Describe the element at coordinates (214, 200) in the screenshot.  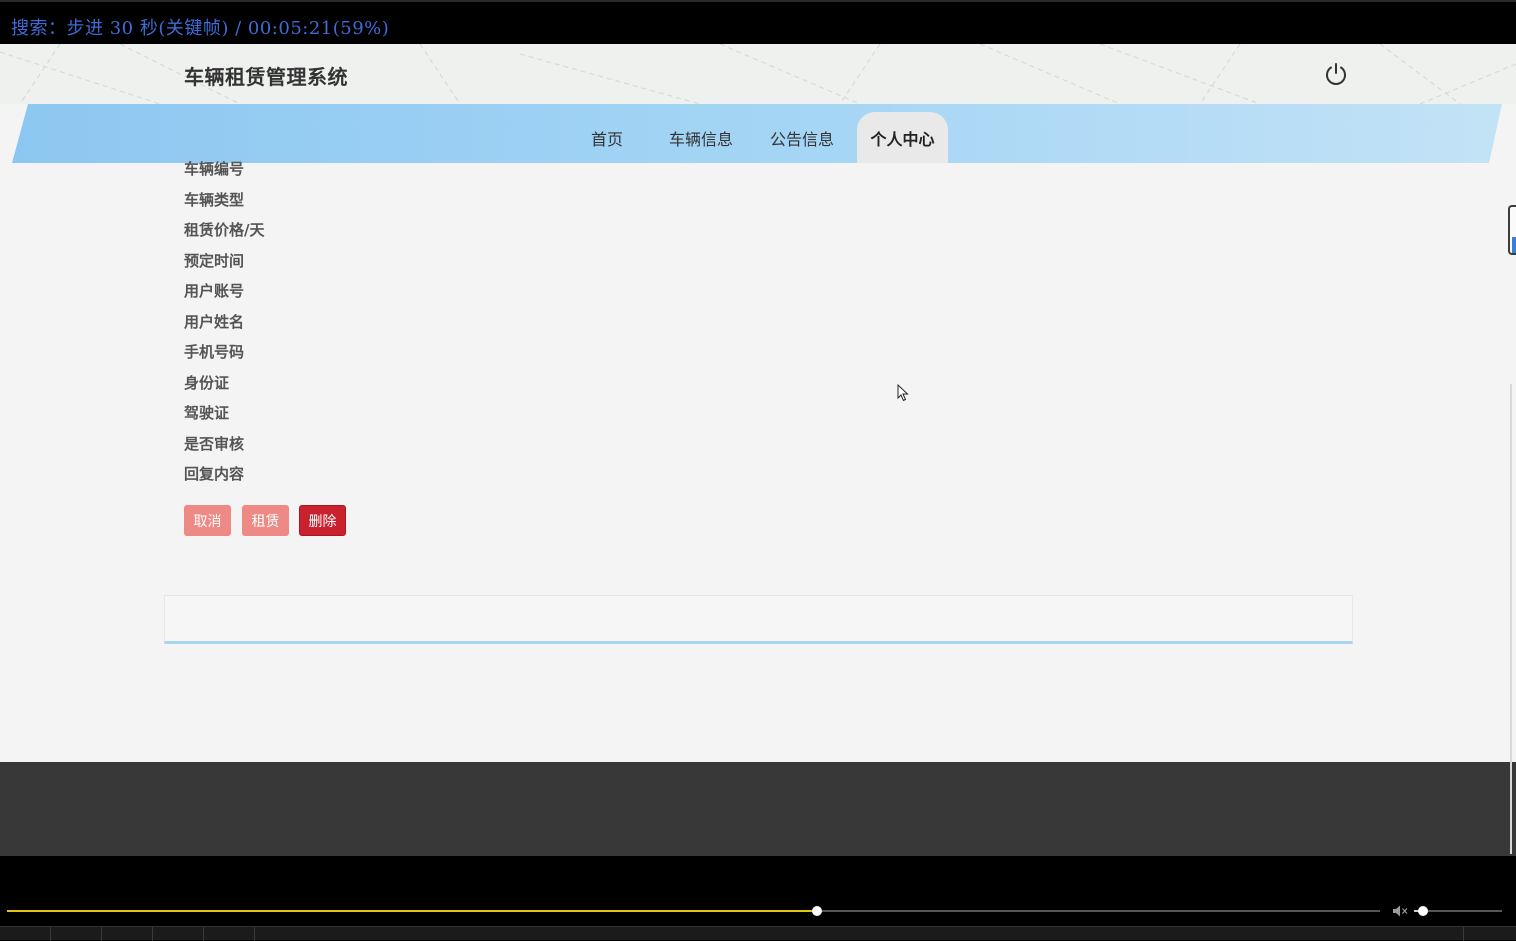
I see `label-vehicle-type: 车辆类型` at that location.